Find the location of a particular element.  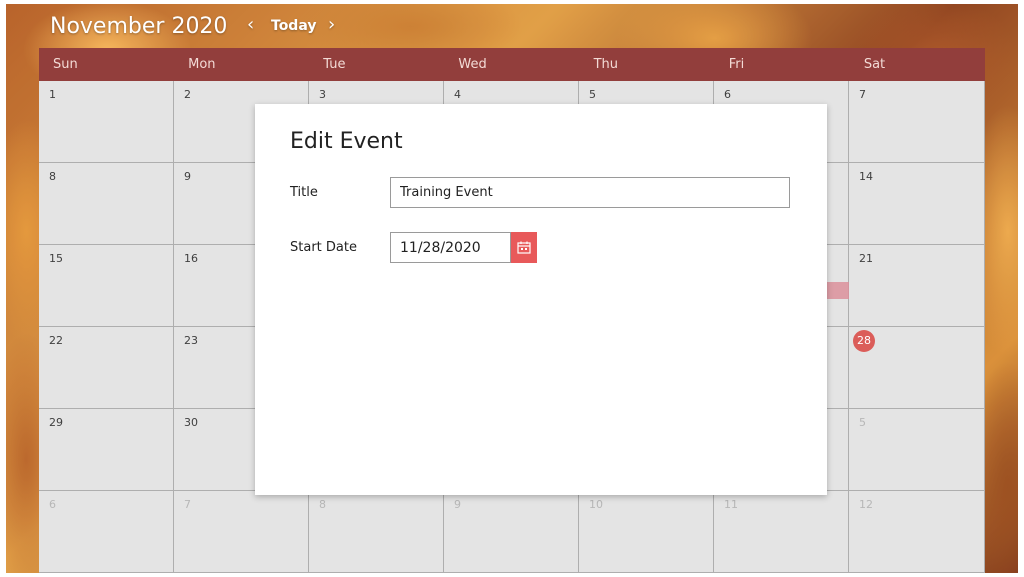

calendar-icon is located at coordinates (524, 247).